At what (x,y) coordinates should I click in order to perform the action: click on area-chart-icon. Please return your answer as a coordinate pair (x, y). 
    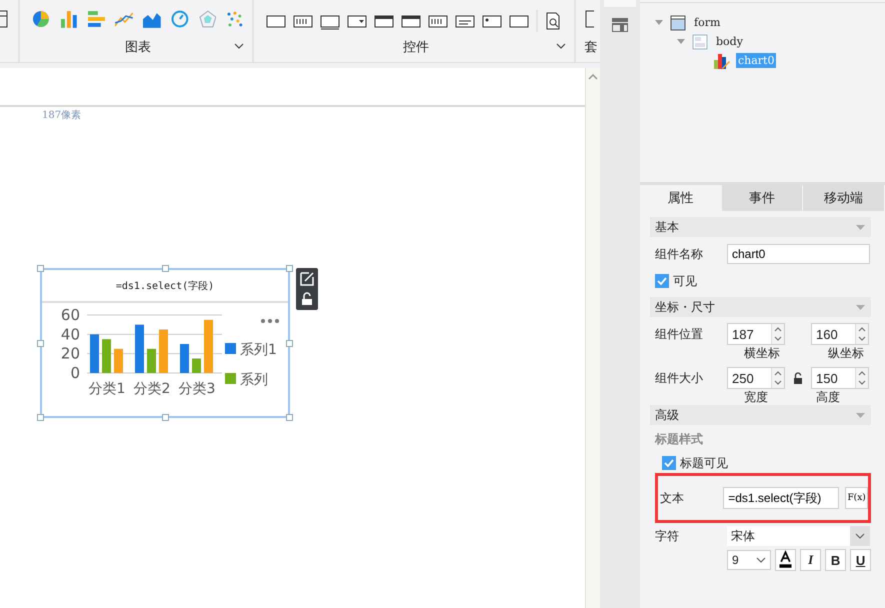
    Looking at the image, I should click on (152, 19).